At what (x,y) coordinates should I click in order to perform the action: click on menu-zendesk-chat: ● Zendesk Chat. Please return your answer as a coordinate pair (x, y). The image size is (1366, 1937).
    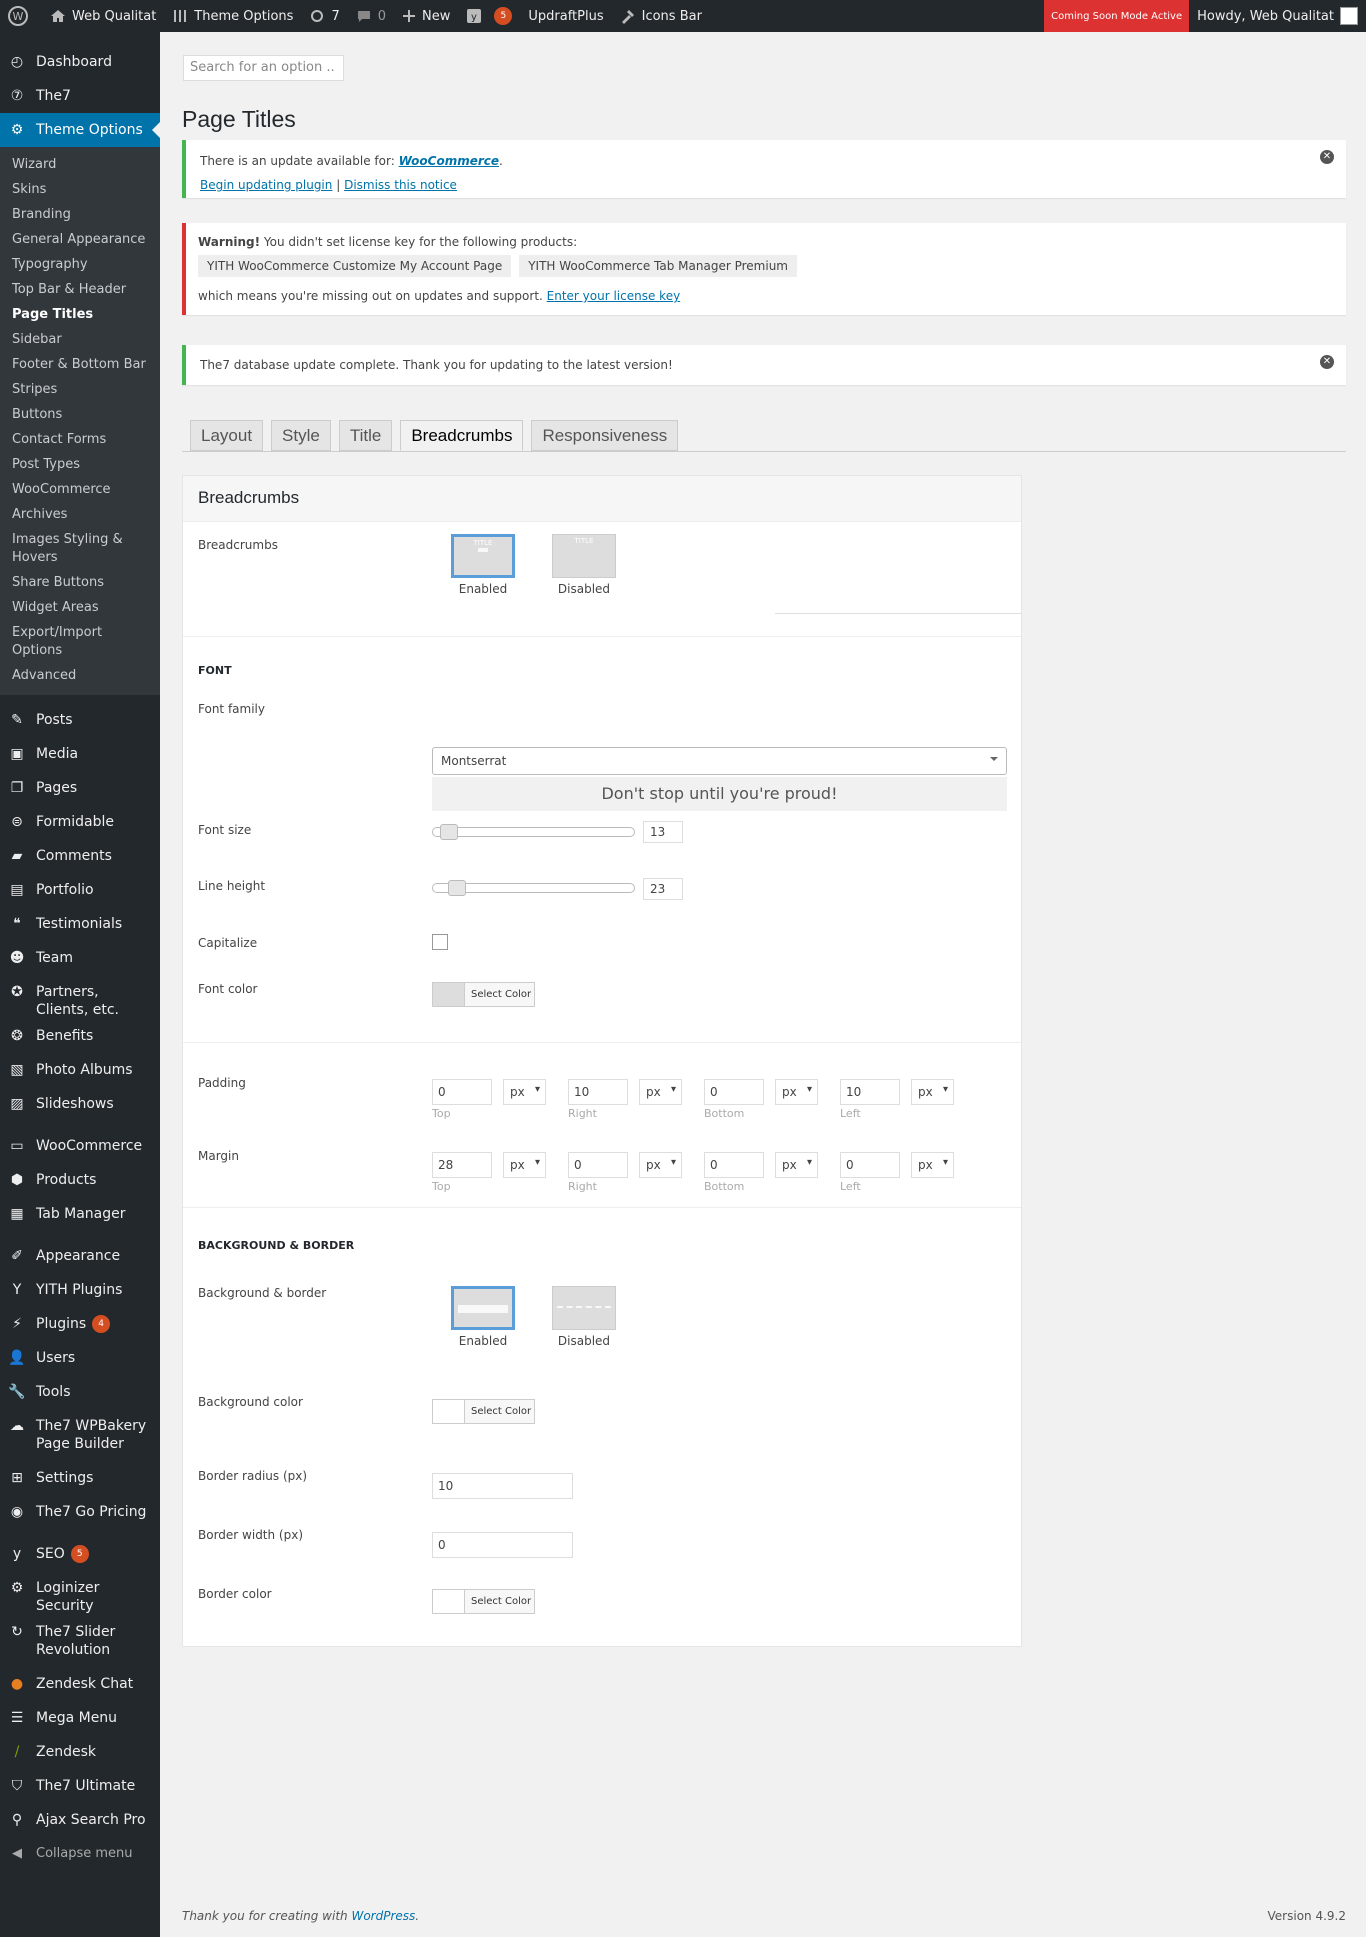
    Looking at the image, I should click on (80, 1684).